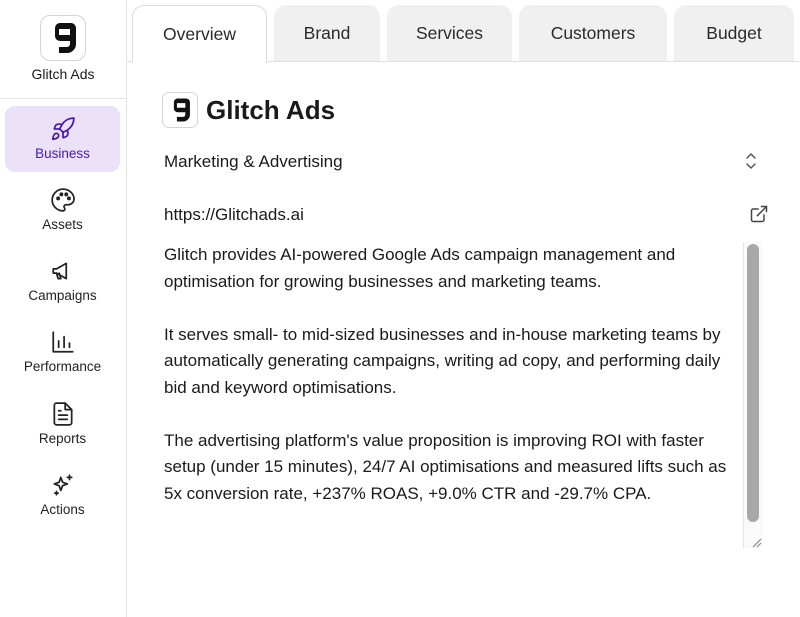 The width and height of the screenshot is (800, 617). I want to click on document-icon, so click(62, 414).